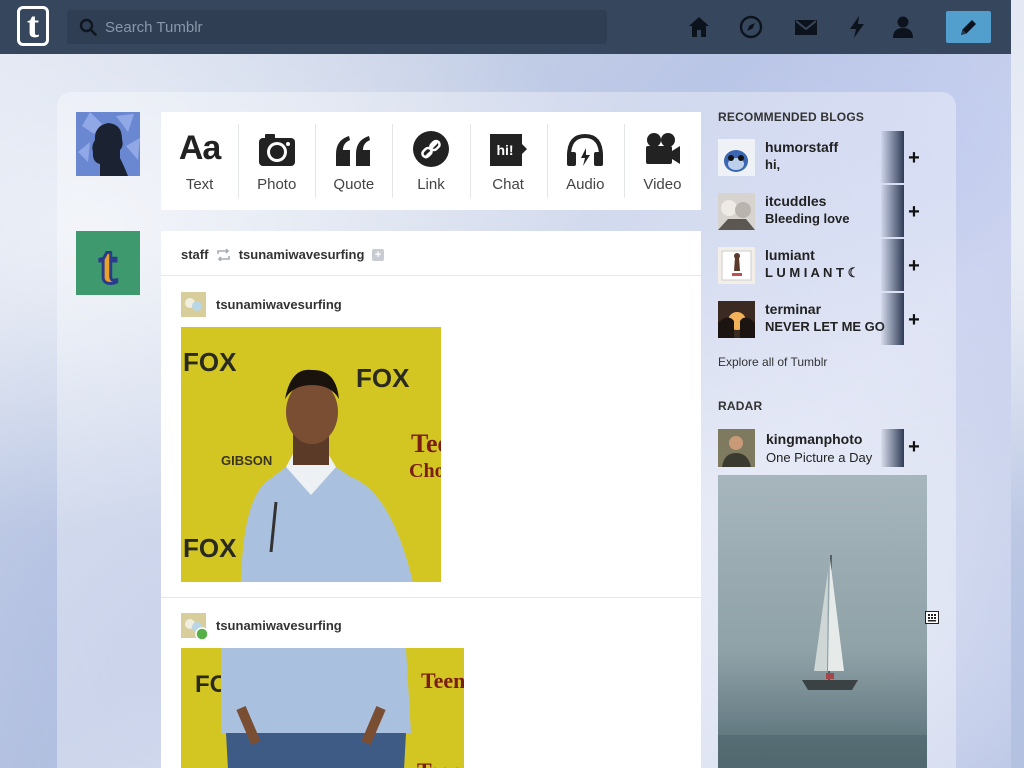 Image resolution: width=1024 pixels, height=768 pixels. I want to click on svg-text: t, so click(108, 265).